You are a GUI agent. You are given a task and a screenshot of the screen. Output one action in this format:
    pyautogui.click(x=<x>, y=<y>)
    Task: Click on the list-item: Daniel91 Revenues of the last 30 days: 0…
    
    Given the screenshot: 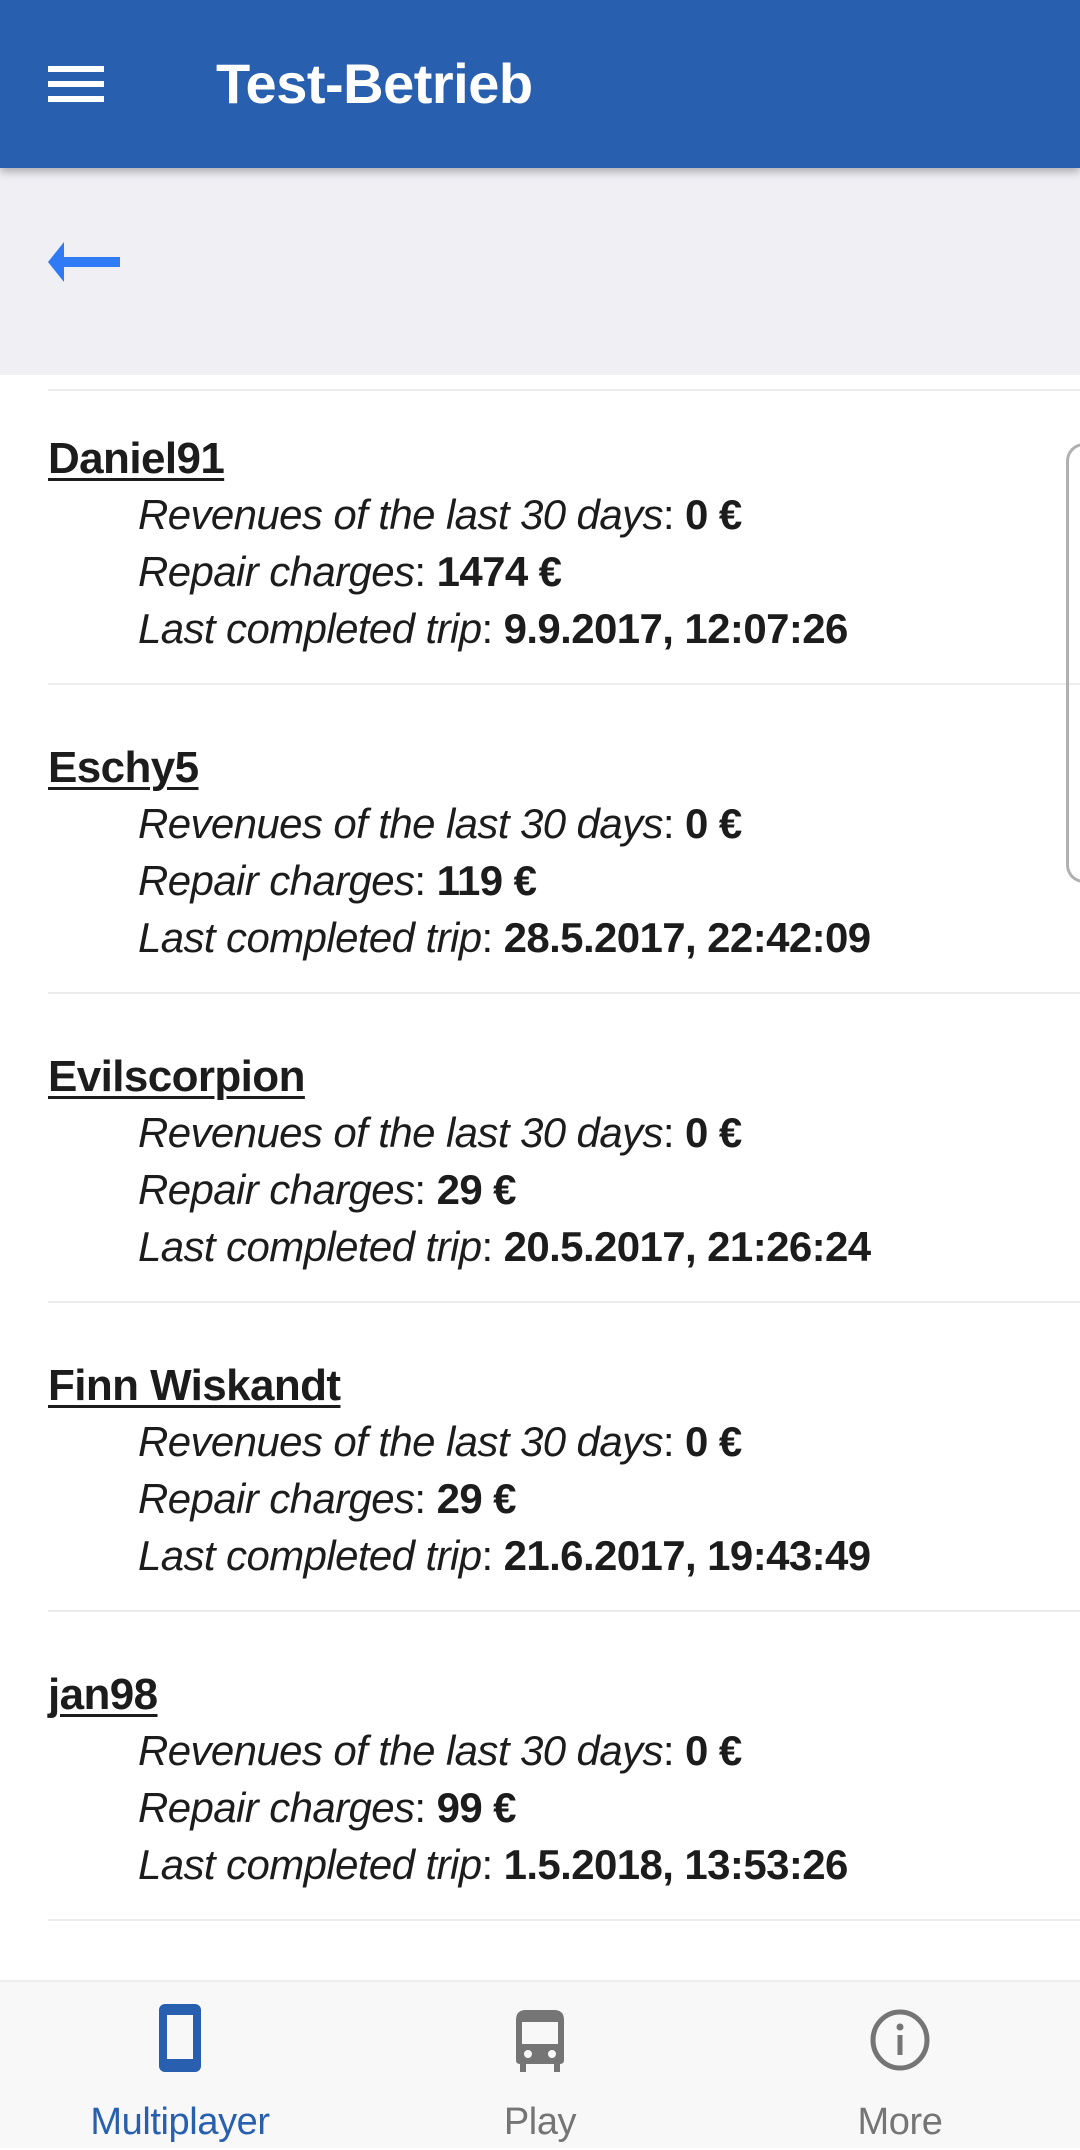 What is the action you would take?
    pyautogui.click(x=540, y=530)
    